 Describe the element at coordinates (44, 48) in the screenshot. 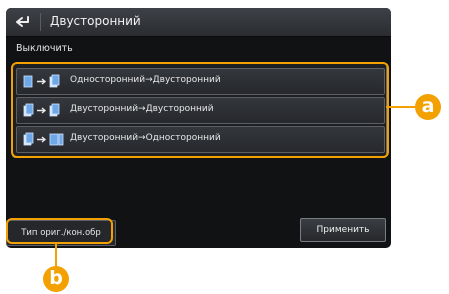

I see `off-option: Выключить` at that location.